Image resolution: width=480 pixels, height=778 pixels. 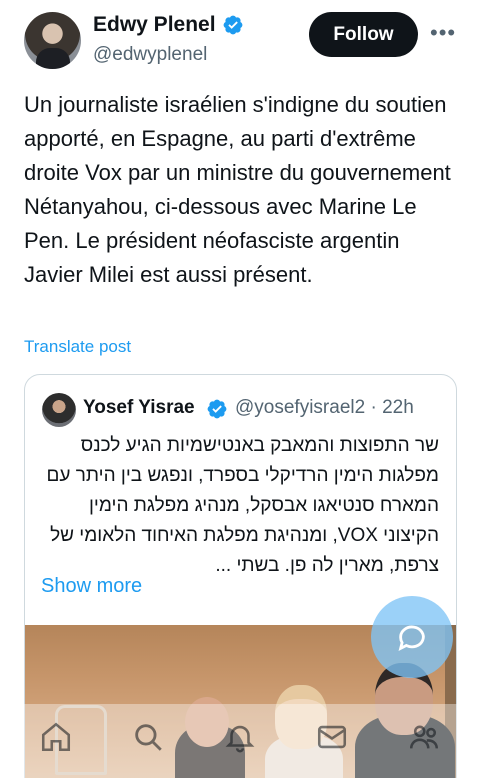 What do you see at coordinates (56, 737) in the screenshot?
I see `home-icon` at bounding box center [56, 737].